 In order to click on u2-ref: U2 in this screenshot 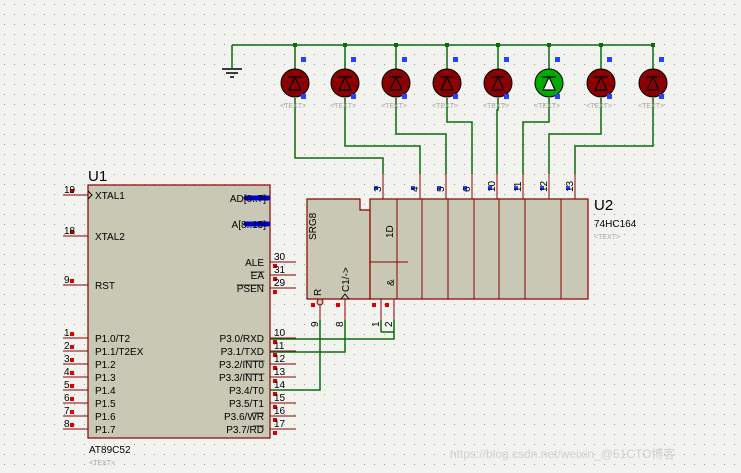, I will do `click(603, 205)`.